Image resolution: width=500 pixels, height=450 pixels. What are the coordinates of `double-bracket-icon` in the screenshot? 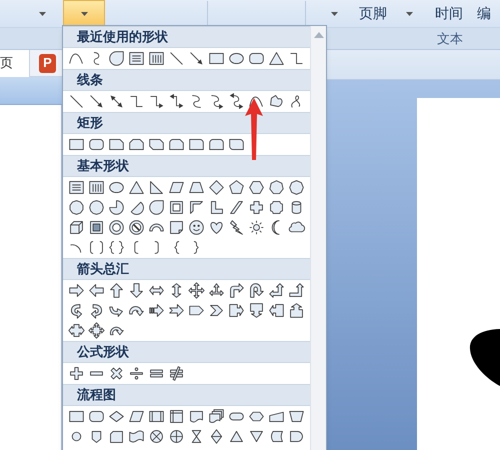 It's located at (96, 247).